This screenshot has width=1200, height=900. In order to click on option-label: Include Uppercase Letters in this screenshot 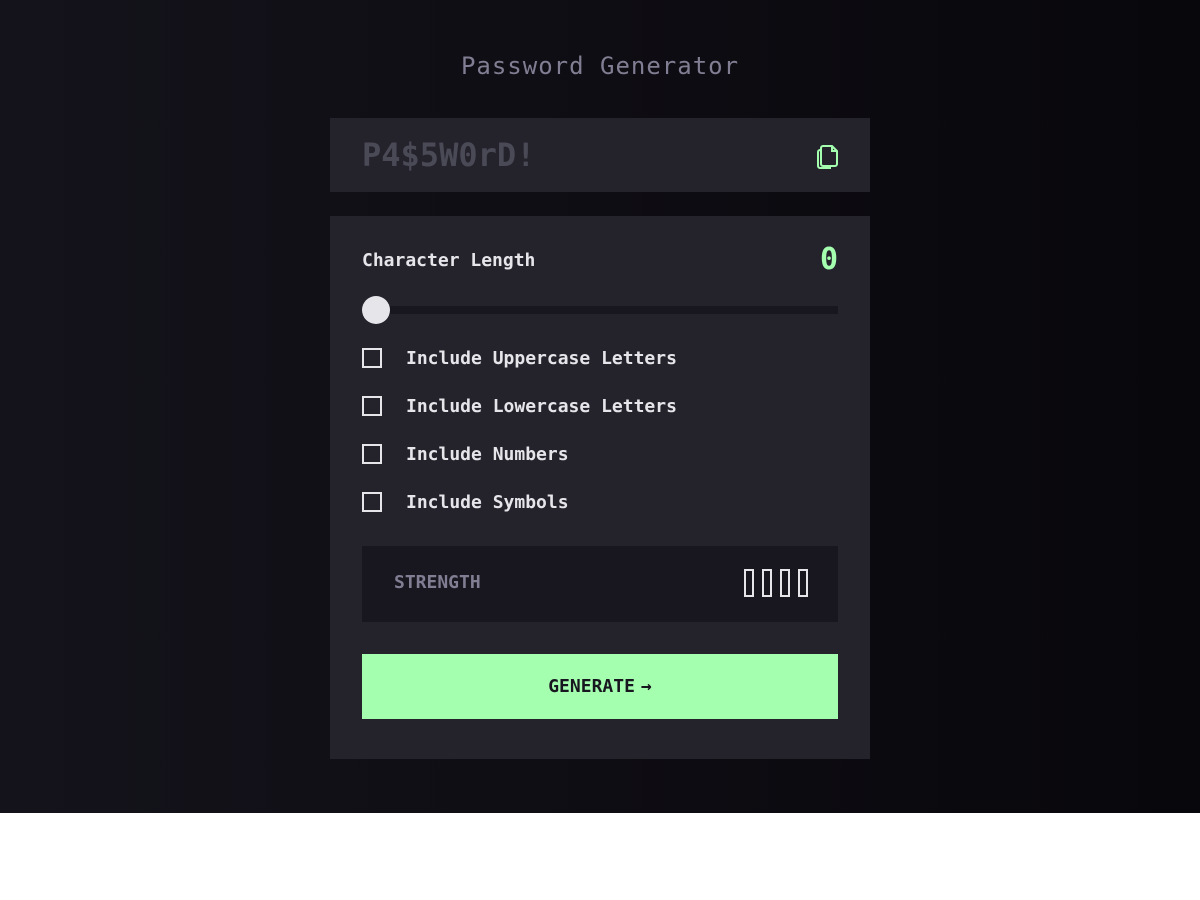, I will do `click(541, 358)`.